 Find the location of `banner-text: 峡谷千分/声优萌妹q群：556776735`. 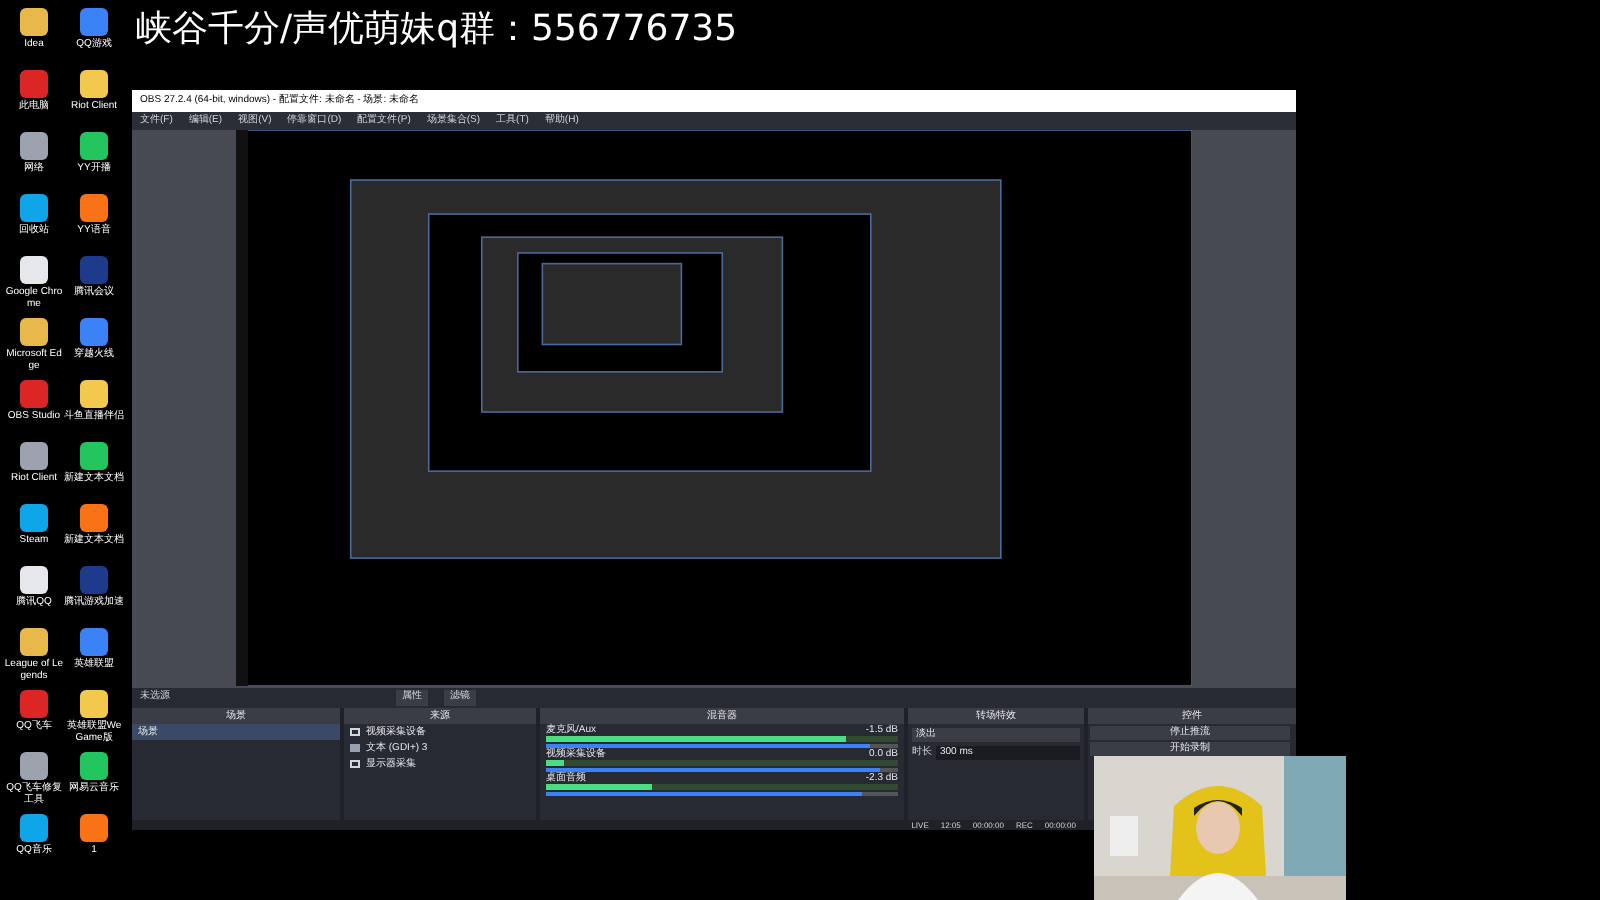

banner-text: 峡谷千分/声优萌妹q群：556776735 is located at coordinates (437, 30).